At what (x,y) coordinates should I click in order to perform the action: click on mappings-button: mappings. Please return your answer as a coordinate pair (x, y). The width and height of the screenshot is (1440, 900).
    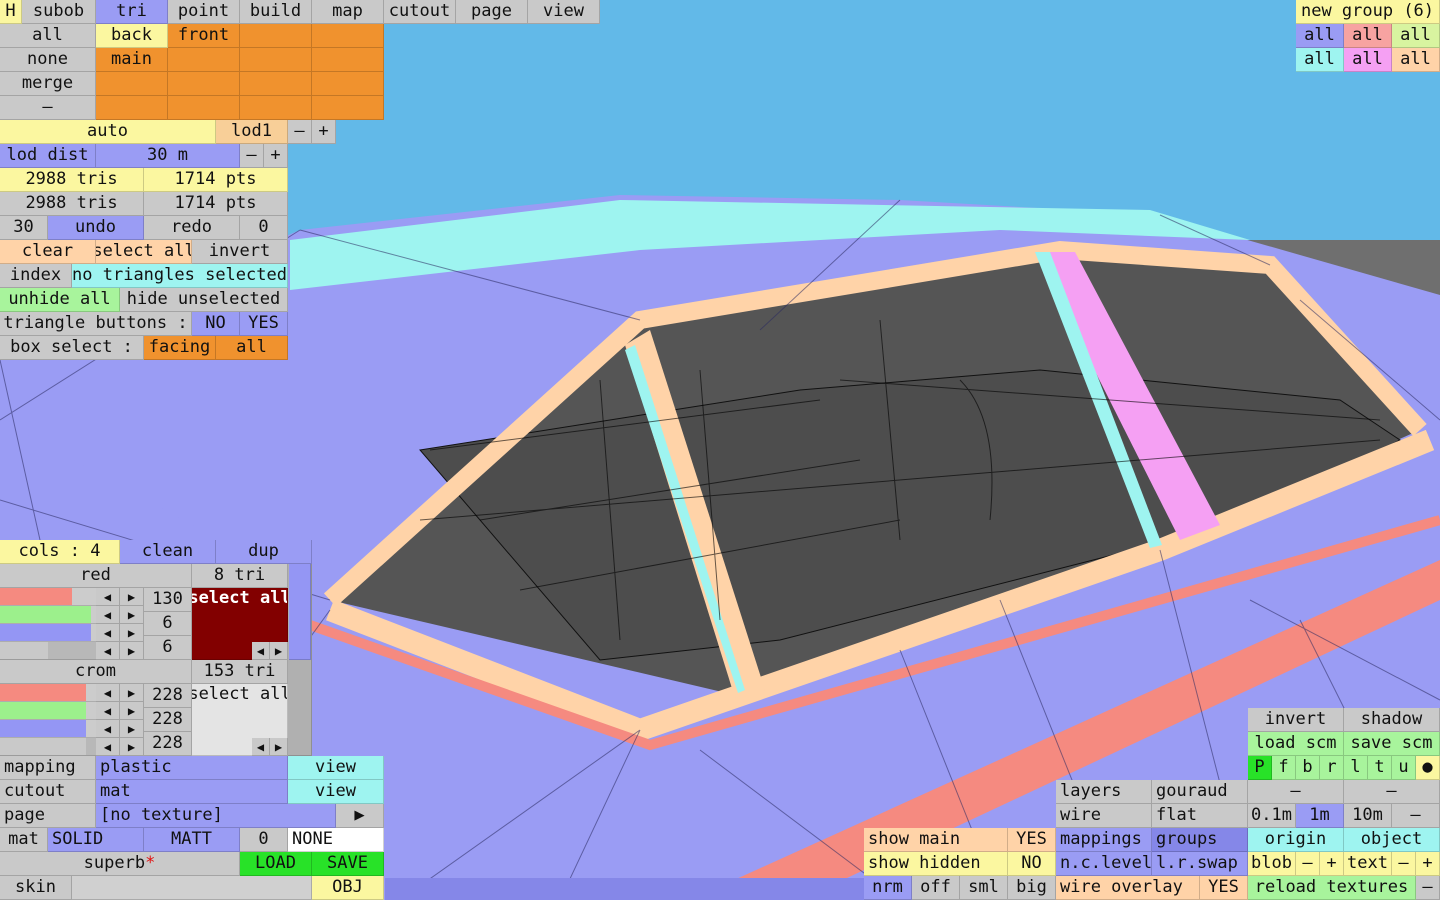
    Looking at the image, I should click on (1104, 840).